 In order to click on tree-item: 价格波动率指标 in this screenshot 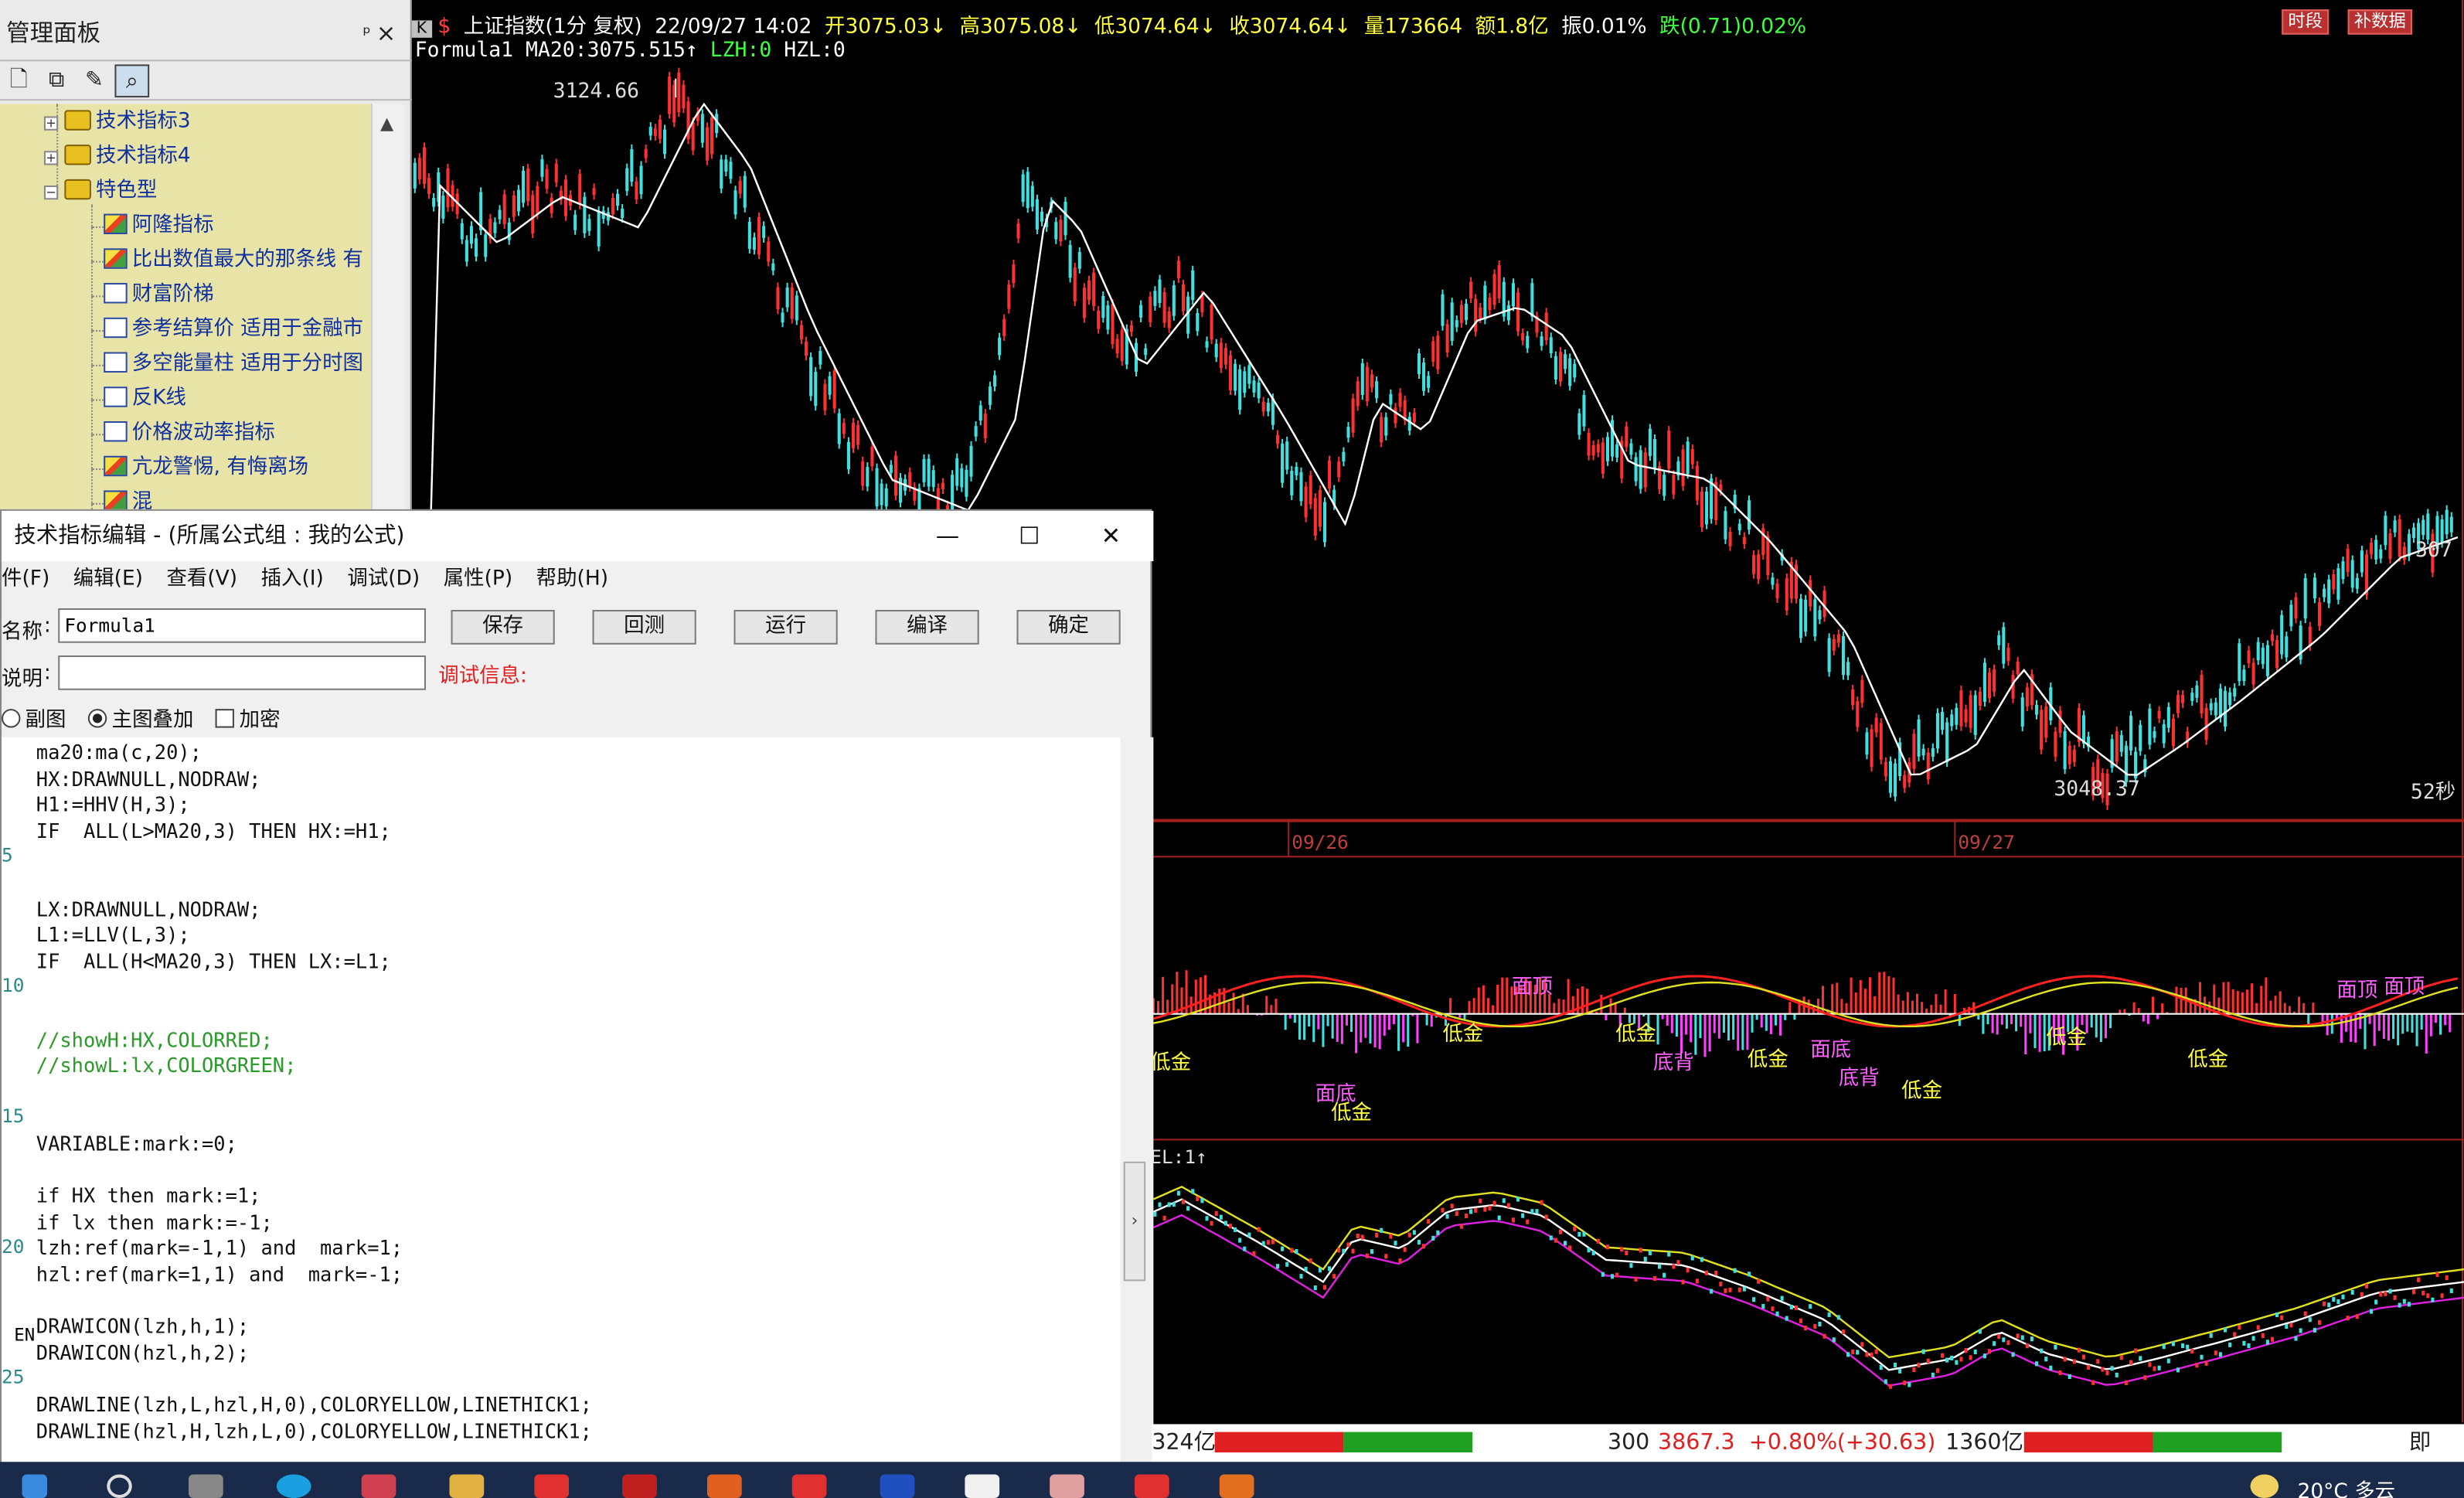, I will do `click(189, 434)`.